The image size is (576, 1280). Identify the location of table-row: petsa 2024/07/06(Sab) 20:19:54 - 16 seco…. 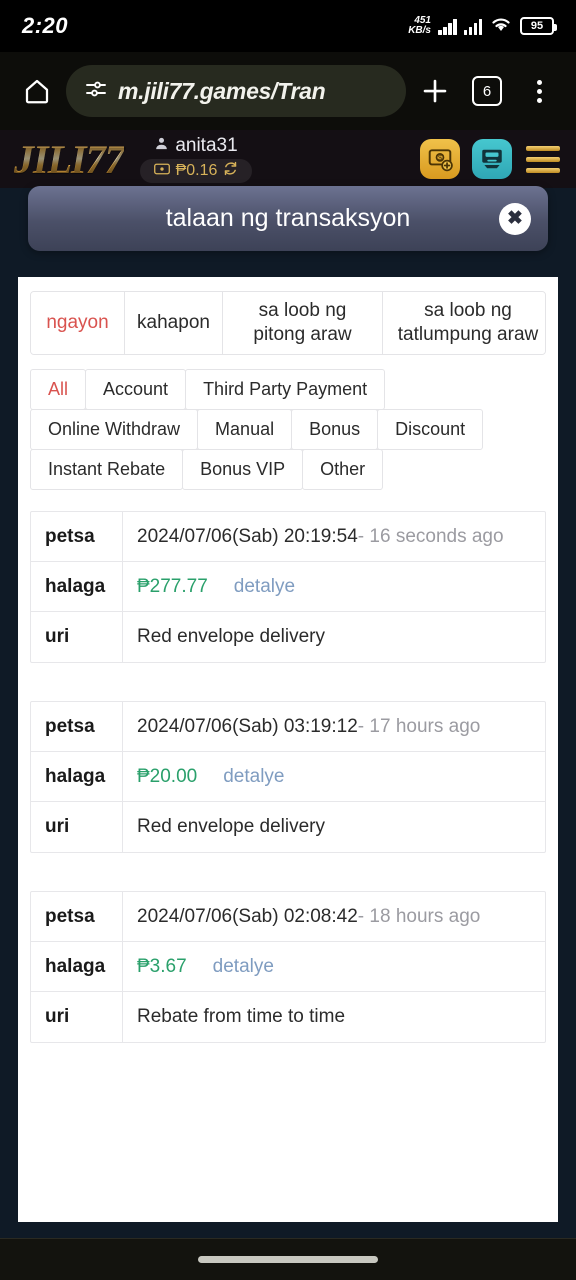
(288, 587).